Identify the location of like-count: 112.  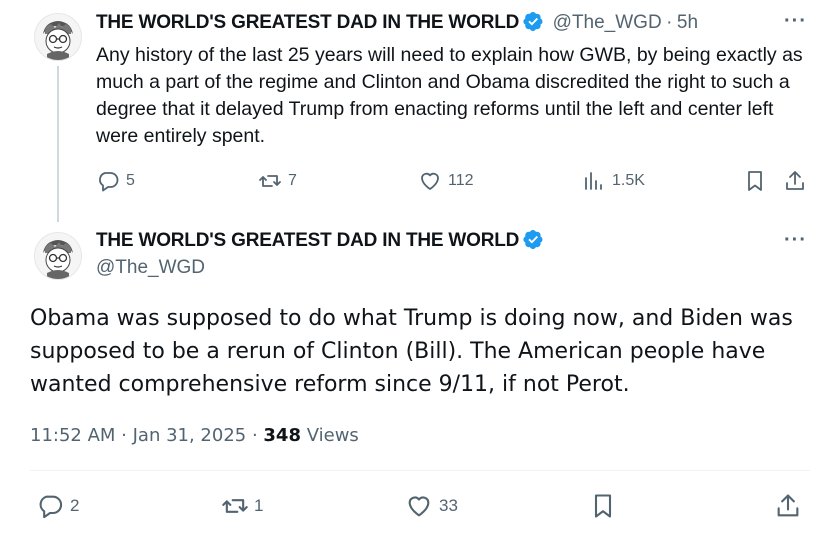
(461, 180).